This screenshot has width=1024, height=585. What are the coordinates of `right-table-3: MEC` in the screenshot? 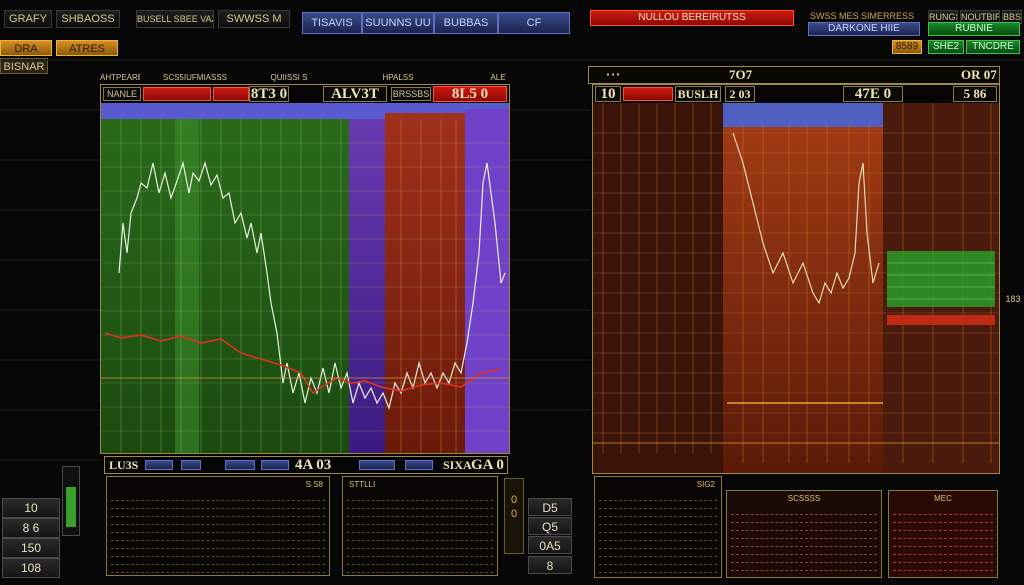 It's located at (943, 534).